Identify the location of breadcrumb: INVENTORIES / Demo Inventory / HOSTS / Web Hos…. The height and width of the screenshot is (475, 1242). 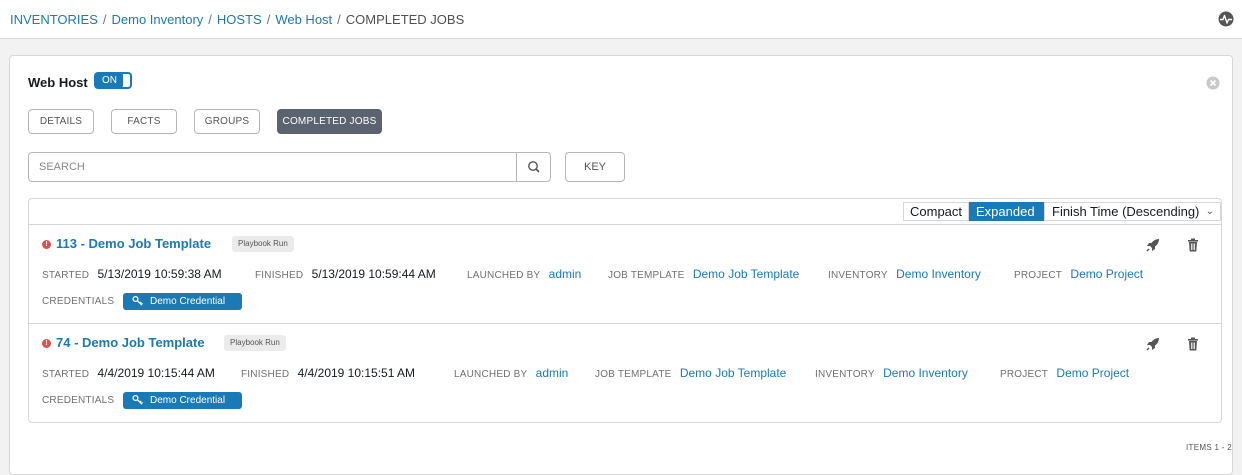
(237, 19).